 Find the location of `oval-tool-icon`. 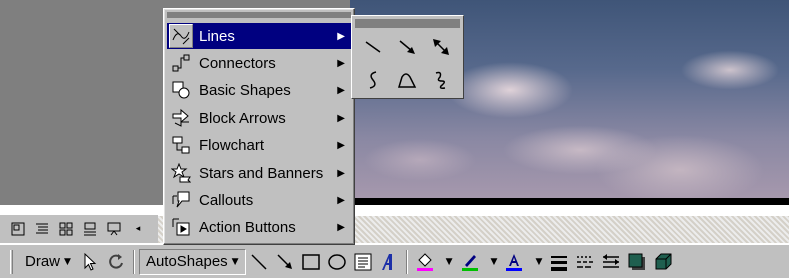

oval-tool-icon is located at coordinates (337, 262).